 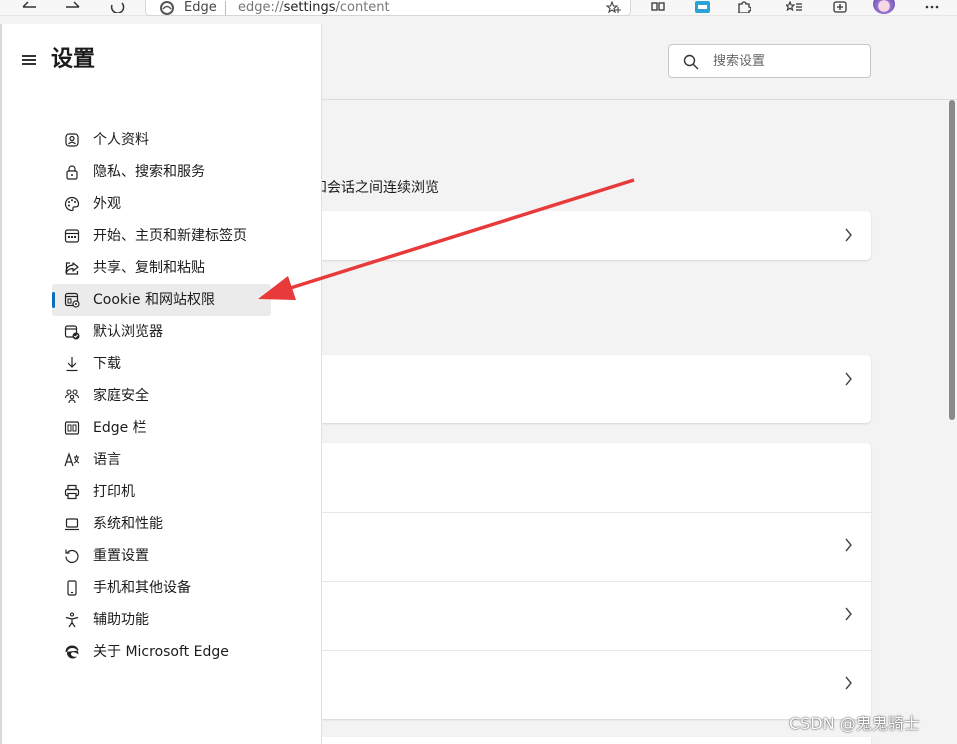 I want to click on sidebar-item-about: 关于 Microsoft Edge, so click(x=161, y=652).